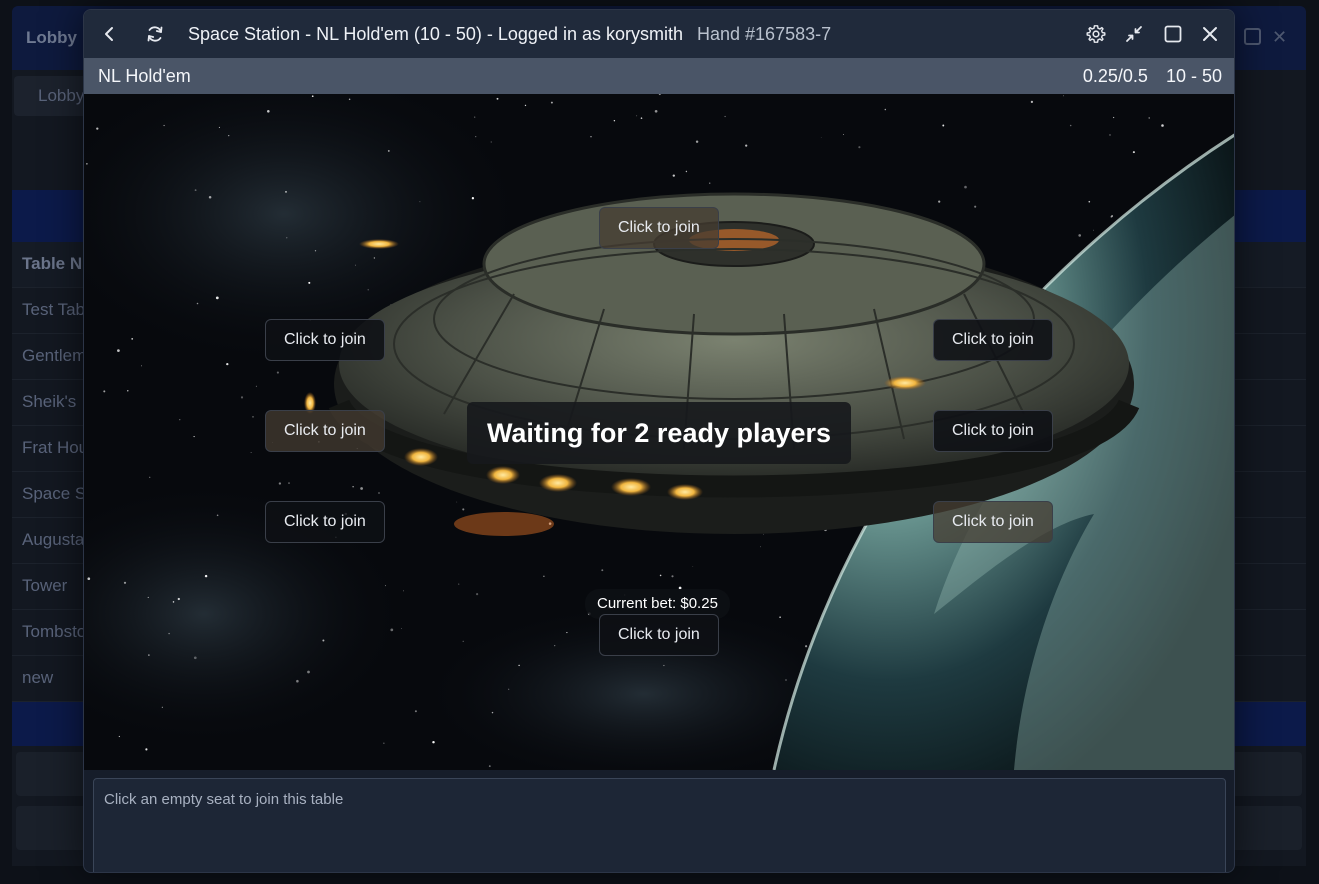 The height and width of the screenshot is (884, 1319). Describe the element at coordinates (1096, 34) in the screenshot. I see `gear-icon` at that location.